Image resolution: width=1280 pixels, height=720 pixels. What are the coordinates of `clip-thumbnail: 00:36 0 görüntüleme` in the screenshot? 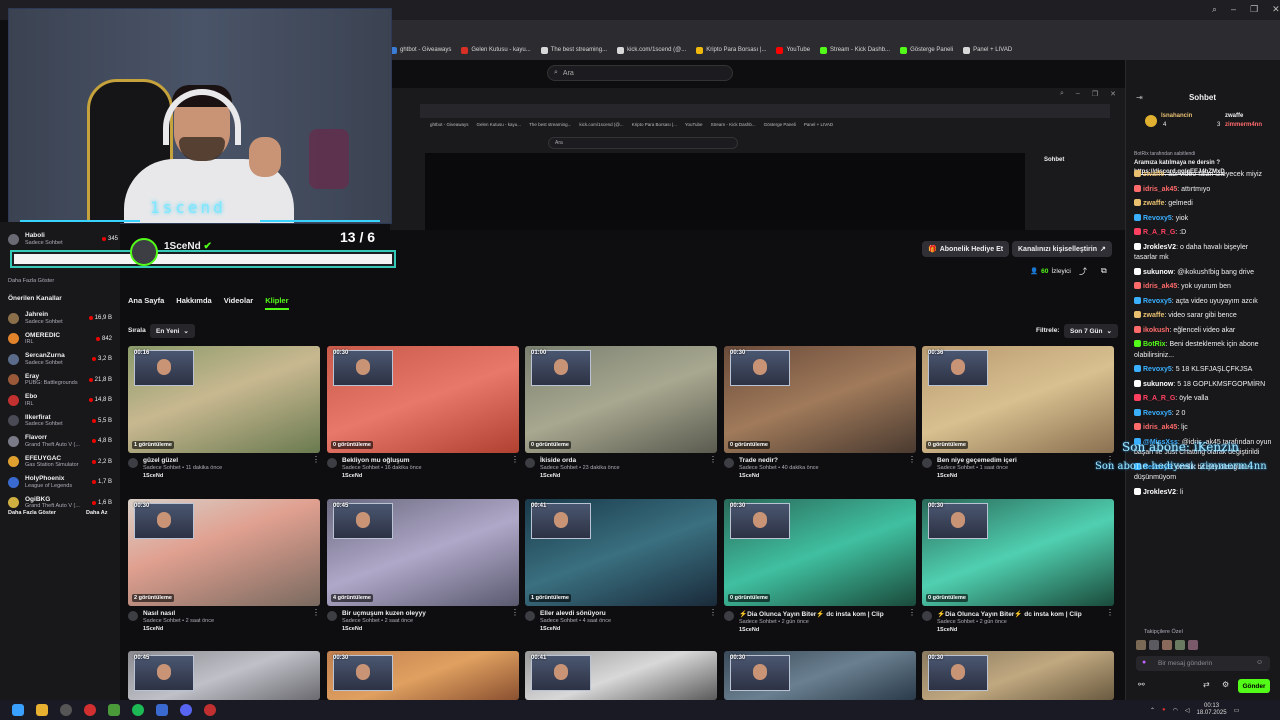 It's located at (1018, 399).